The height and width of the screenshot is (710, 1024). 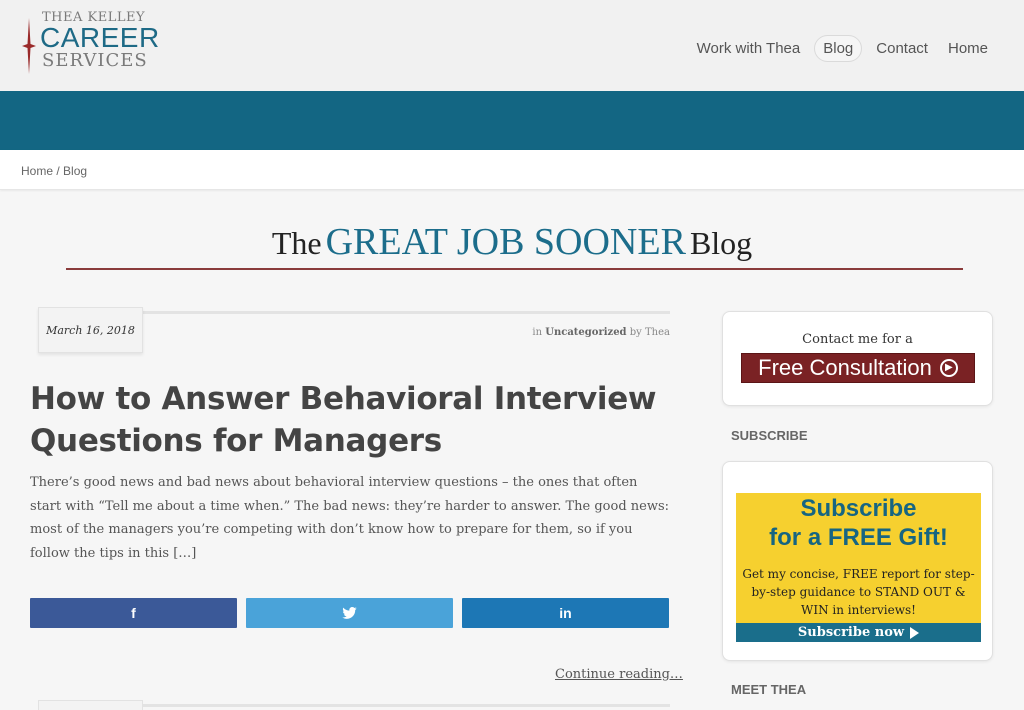 What do you see at coordinates (851, 632) in the screenshot?
I see `subscribe-now-label: Subscribe now` at bounding box center [851, 632].